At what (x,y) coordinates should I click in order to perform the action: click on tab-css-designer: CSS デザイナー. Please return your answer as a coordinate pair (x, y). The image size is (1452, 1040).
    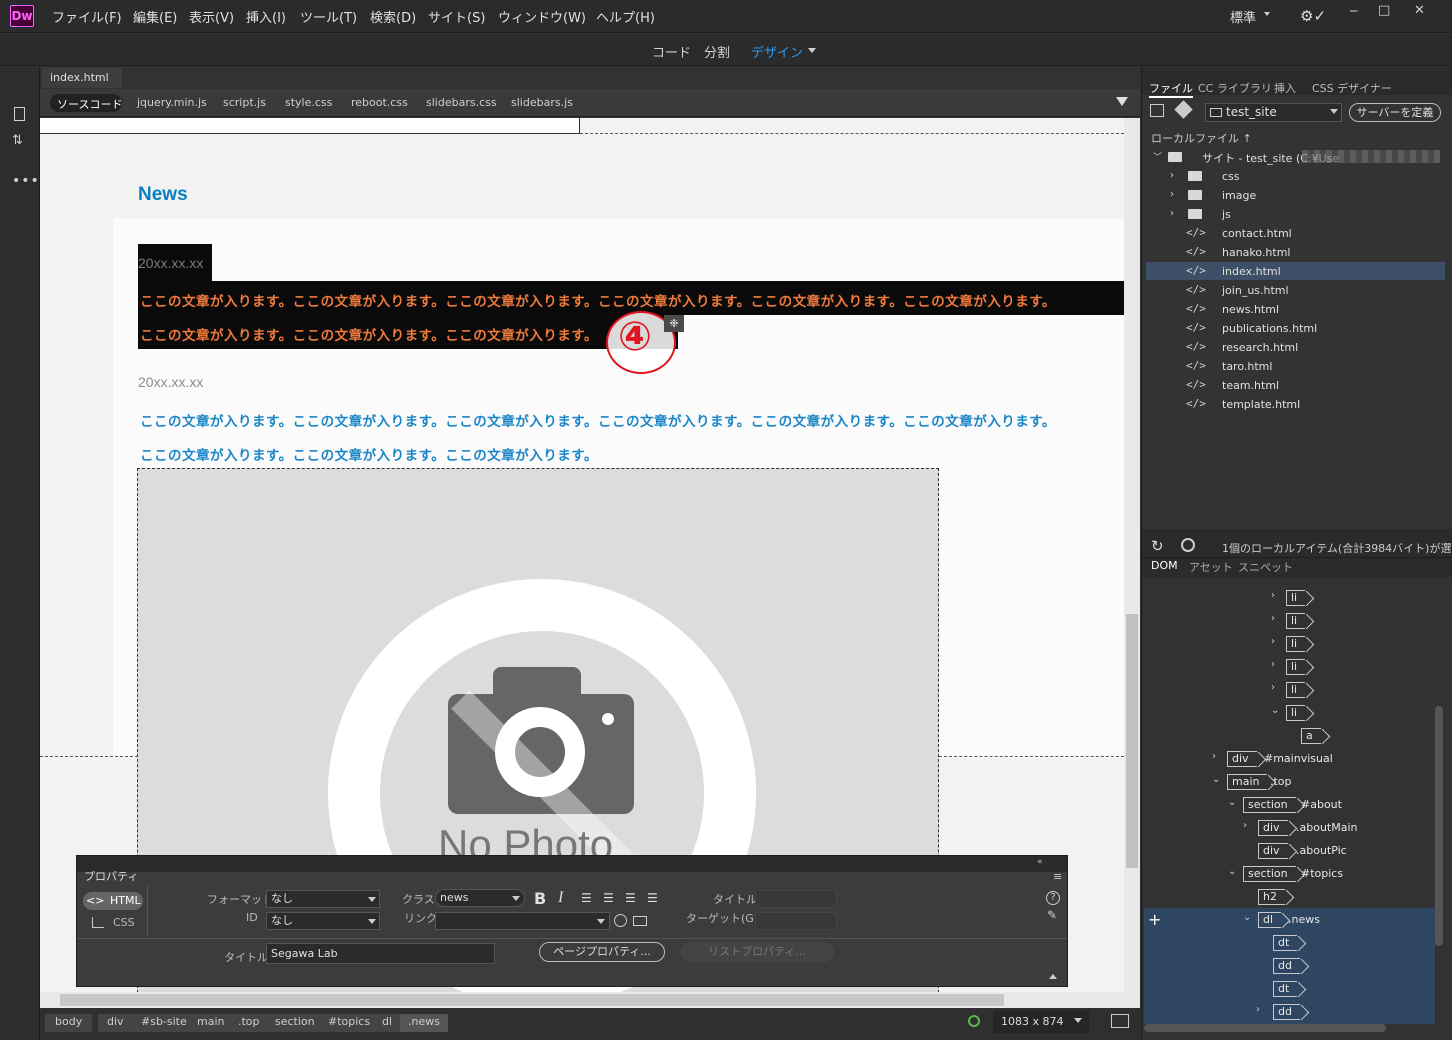
    Looking at the image, I should click on (1352, 88).